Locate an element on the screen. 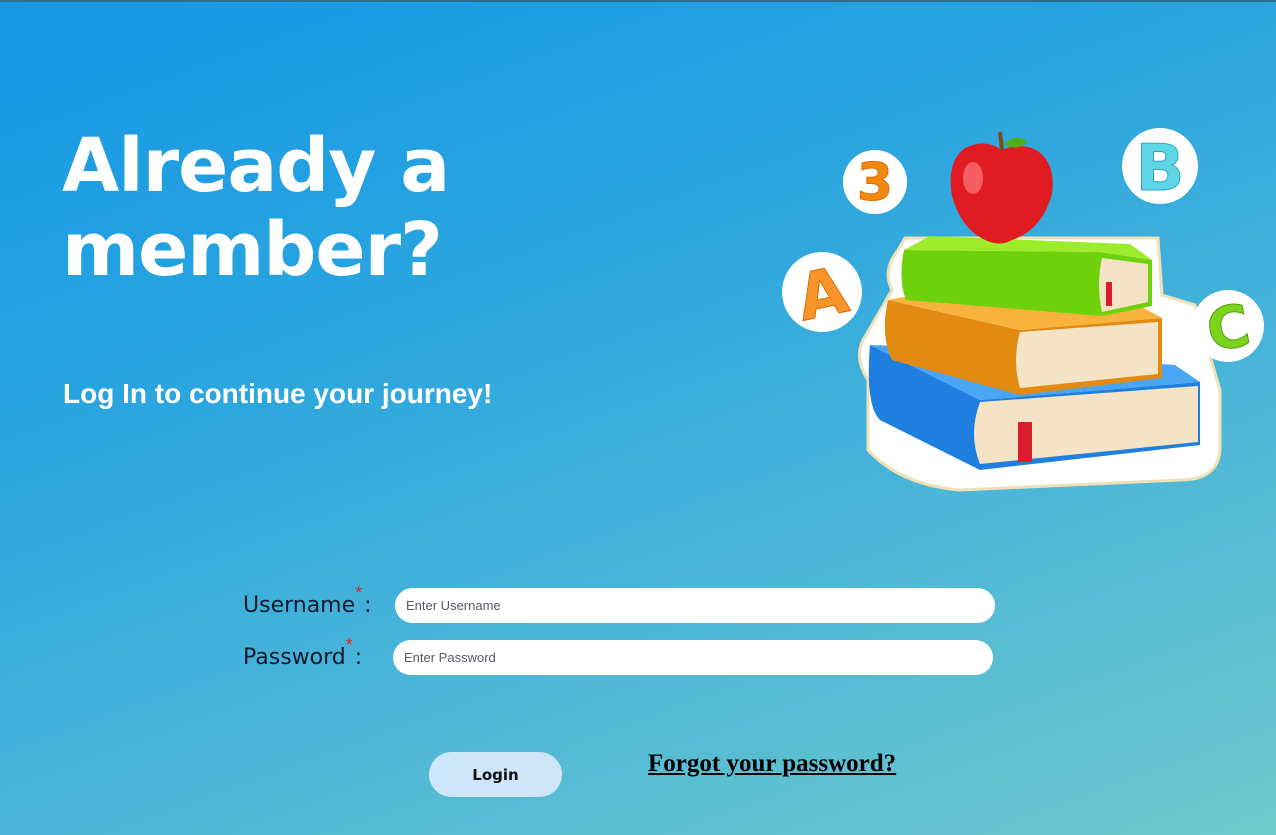 The image size is (1276, 835). page-title-line-1: Already a is located at coordinates (256, 166).